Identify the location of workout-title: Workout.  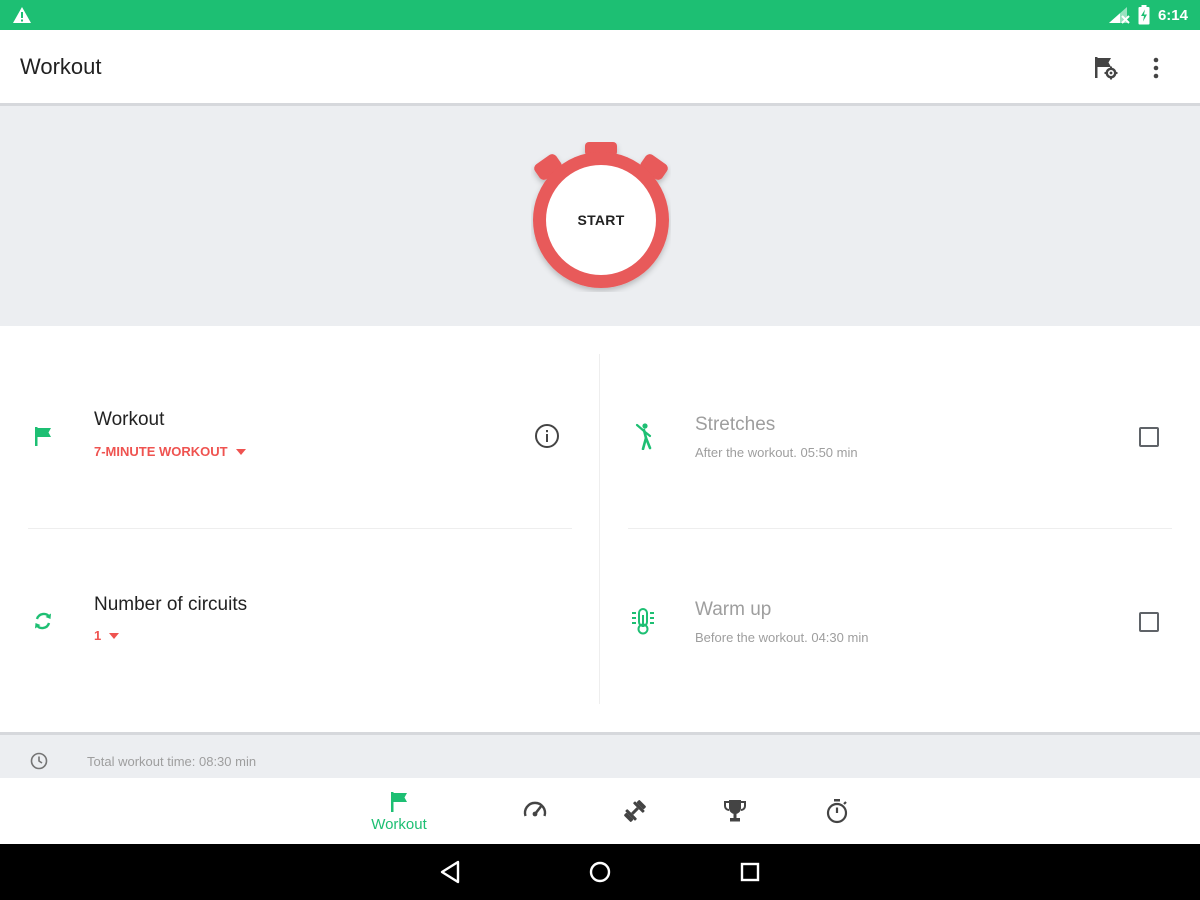
(129, 419).